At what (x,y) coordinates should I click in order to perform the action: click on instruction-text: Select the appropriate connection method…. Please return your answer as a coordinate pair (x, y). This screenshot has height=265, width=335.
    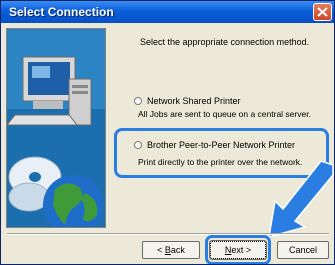
    Looking at the image, I should click on (225, 42).